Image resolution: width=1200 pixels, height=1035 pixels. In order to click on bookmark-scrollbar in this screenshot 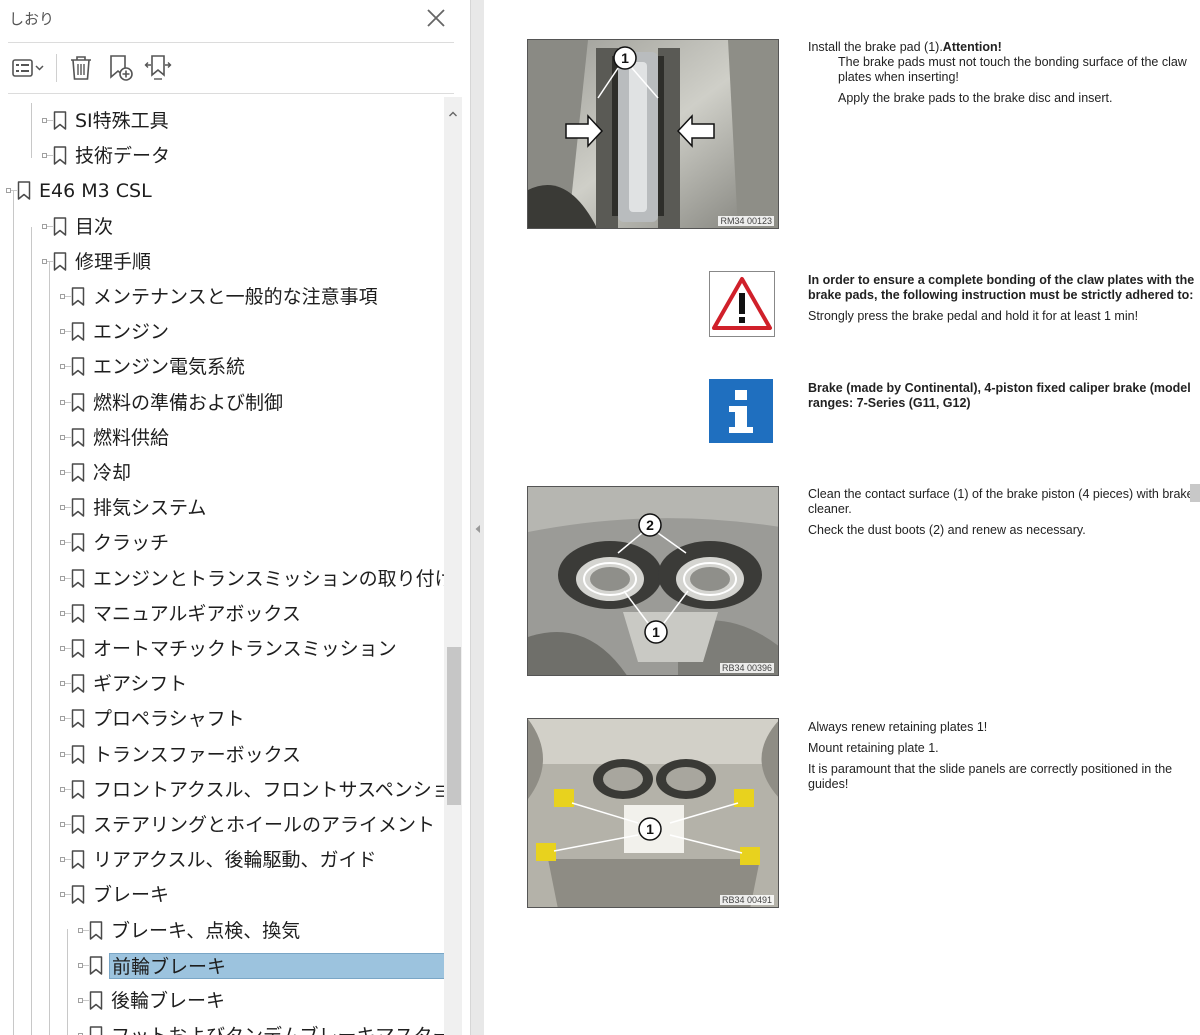, I will do `click(453, 566)`.